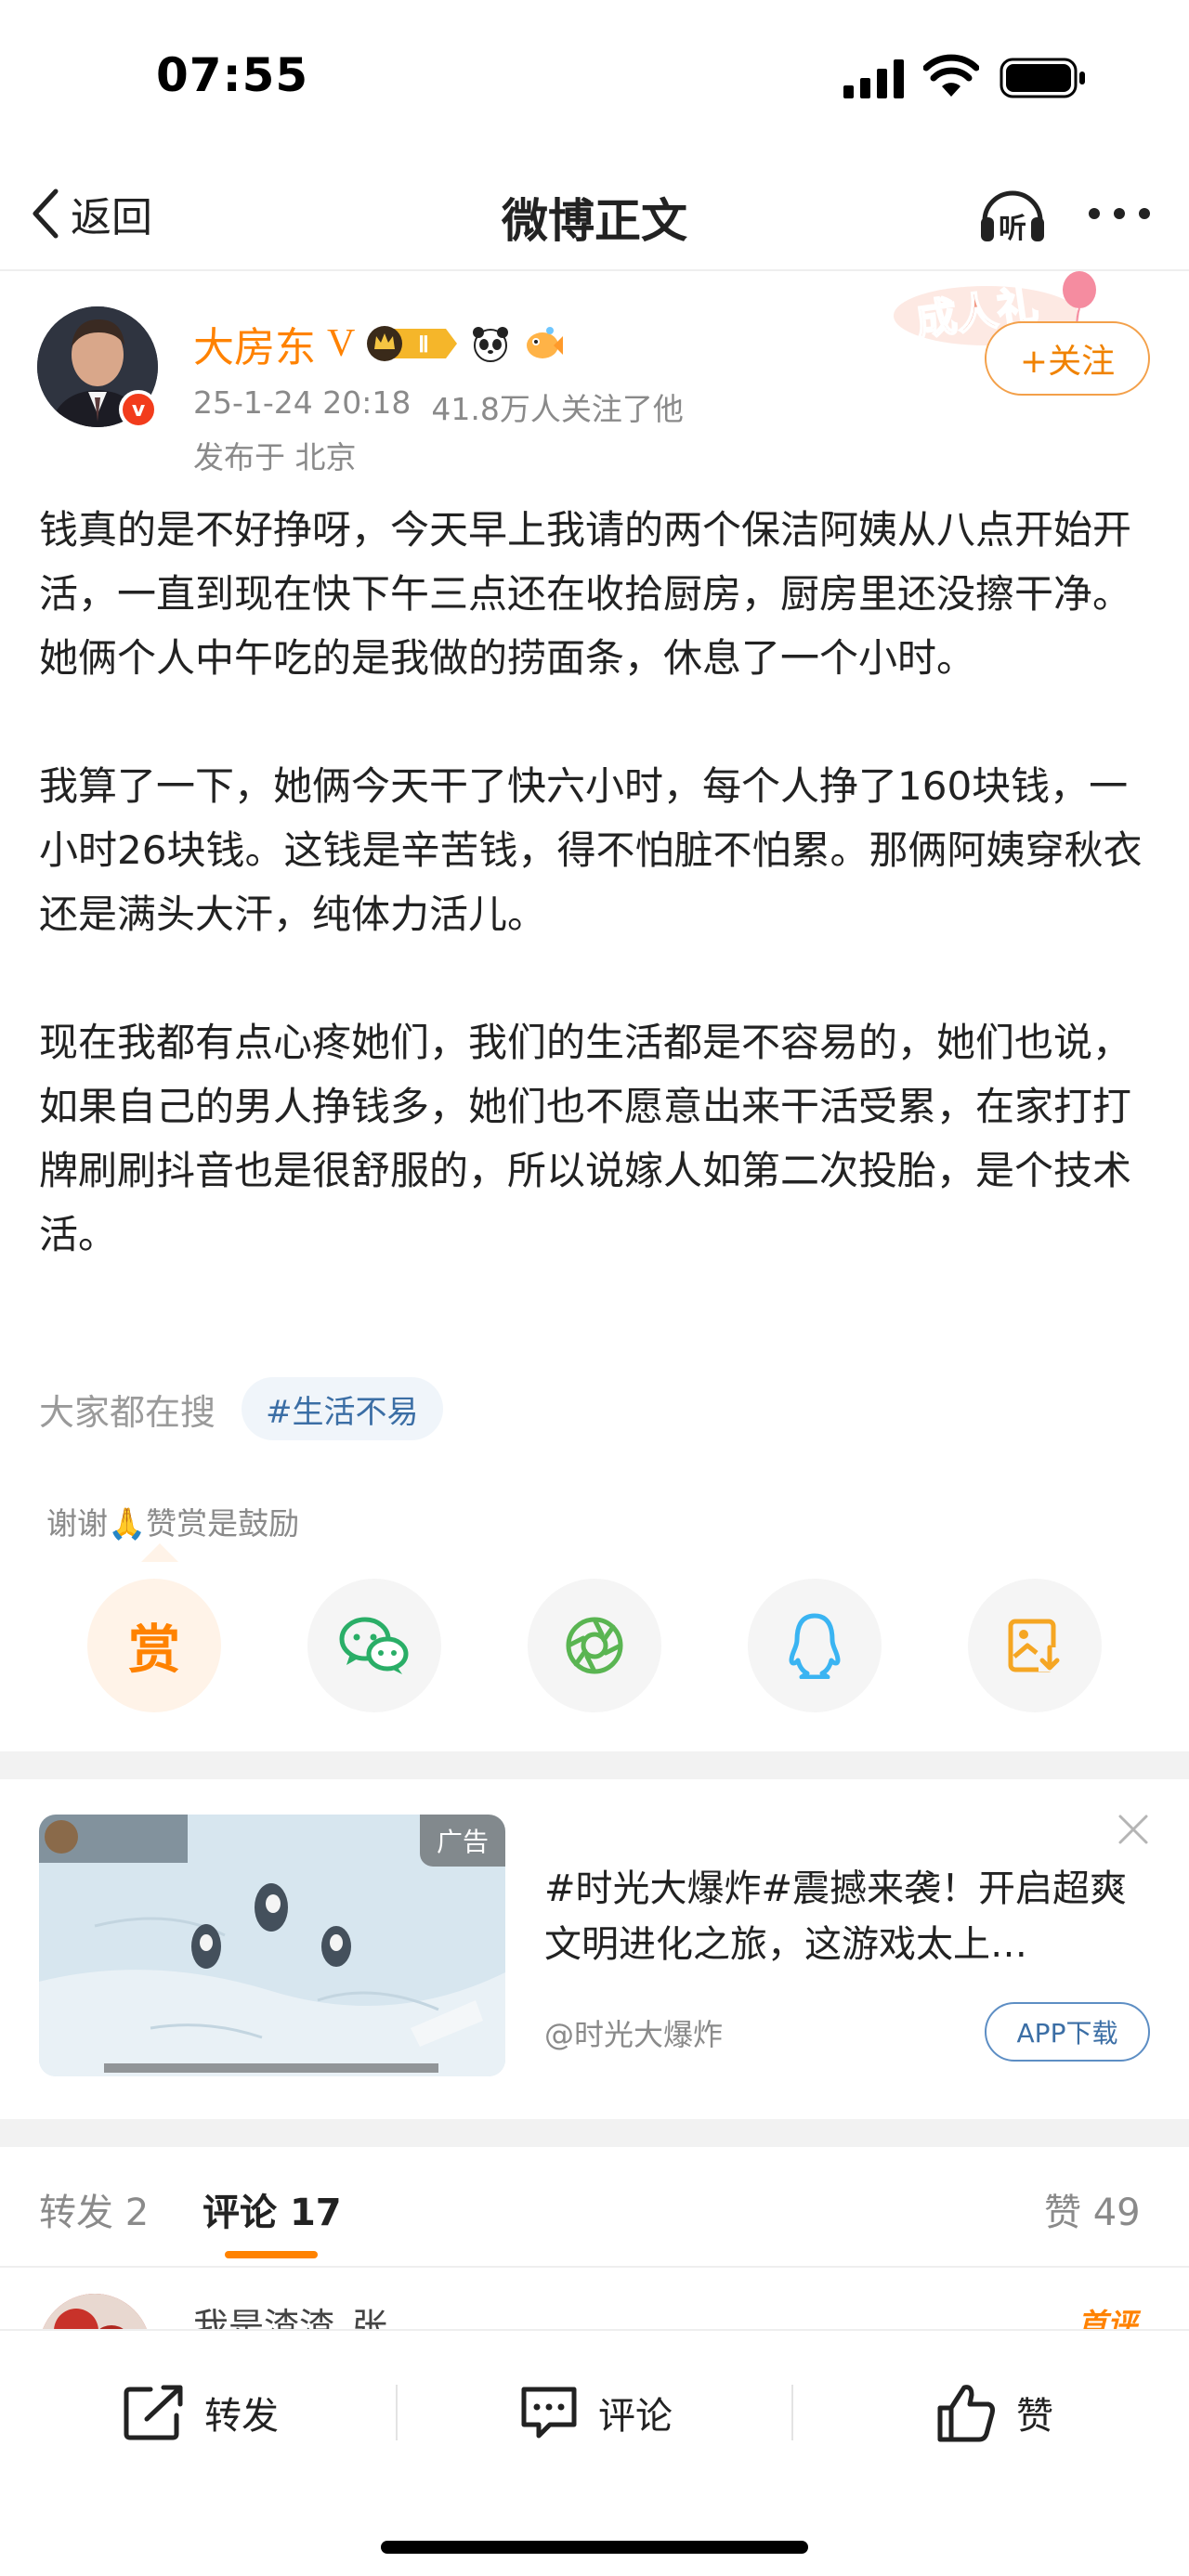 The width and height of the screenshot is (1189, 2576). What do you see at coordinates (594, 79) in the screenshot?
I see `status-bar: 07:55` at bounding box center [594, 79].